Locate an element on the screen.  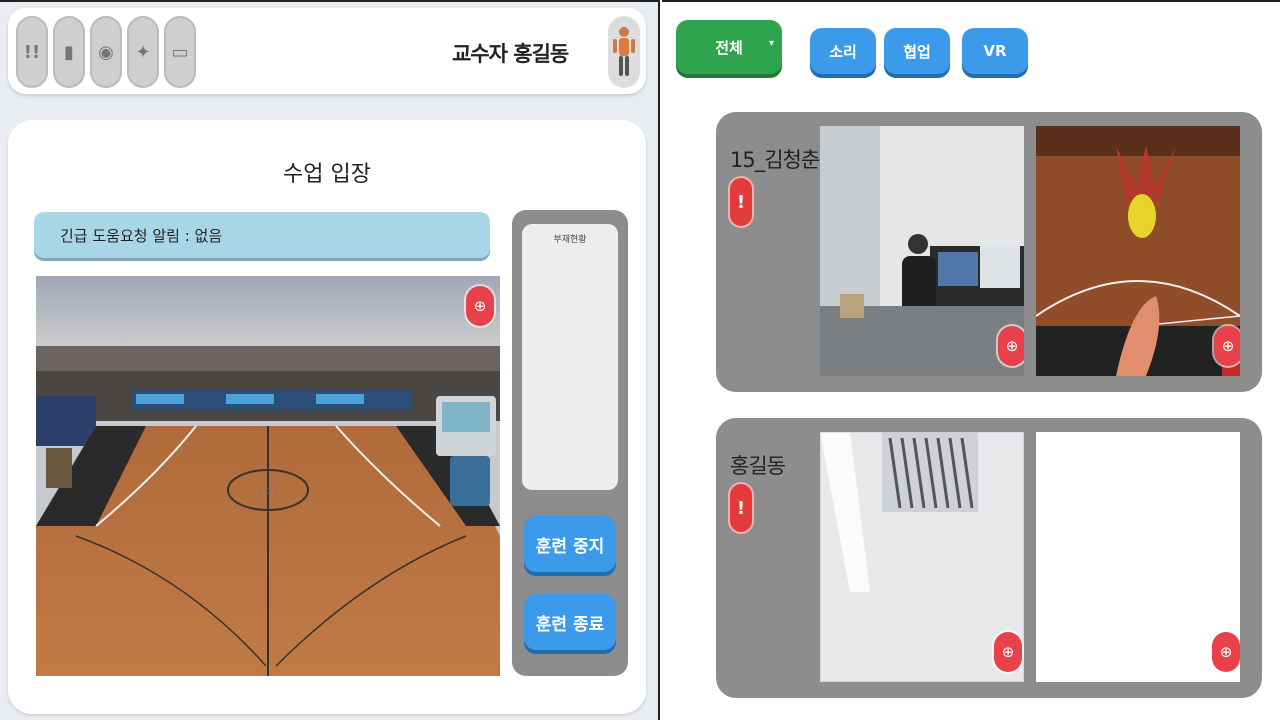
student-name: 홍길동 is located at coordinates (758, 466).